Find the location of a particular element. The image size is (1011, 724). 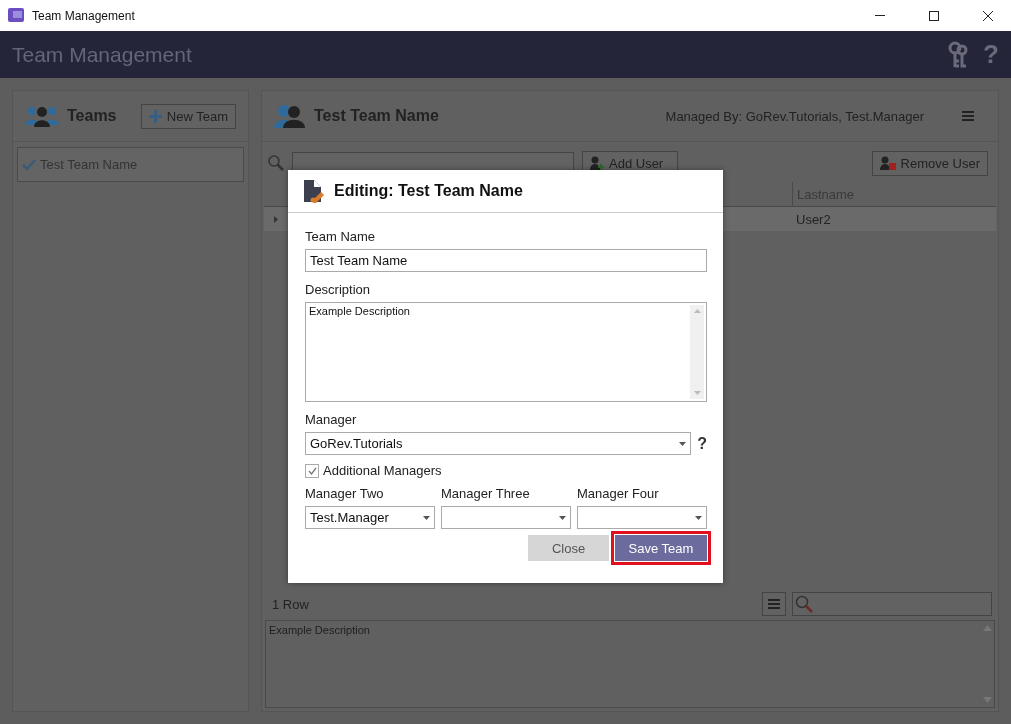

team-name-field: Test Team Name is located at coordinates (506, 260).